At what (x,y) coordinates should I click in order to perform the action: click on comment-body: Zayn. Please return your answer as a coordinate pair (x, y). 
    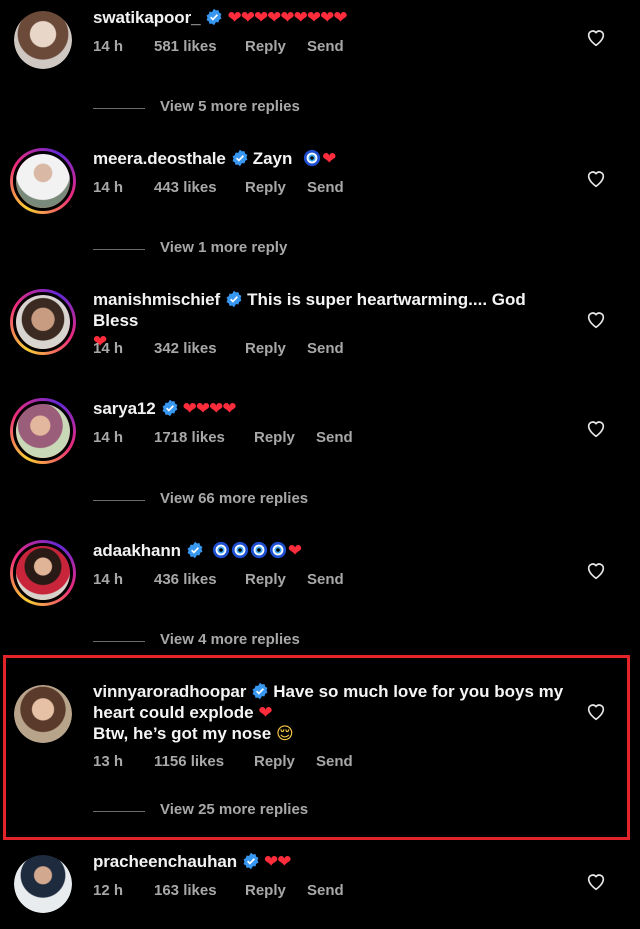
    Looking at the image, I should click on (272, 158).